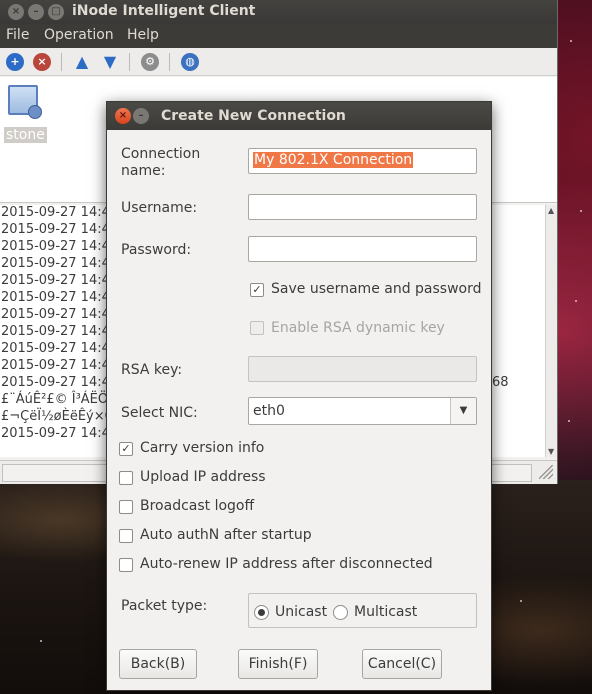 This screenshot has width=592, height=694. What do you see at coordinates (301, 612) in the screenshot?
I see `unicast-label: Unicast` at bounding box center [301, 612].